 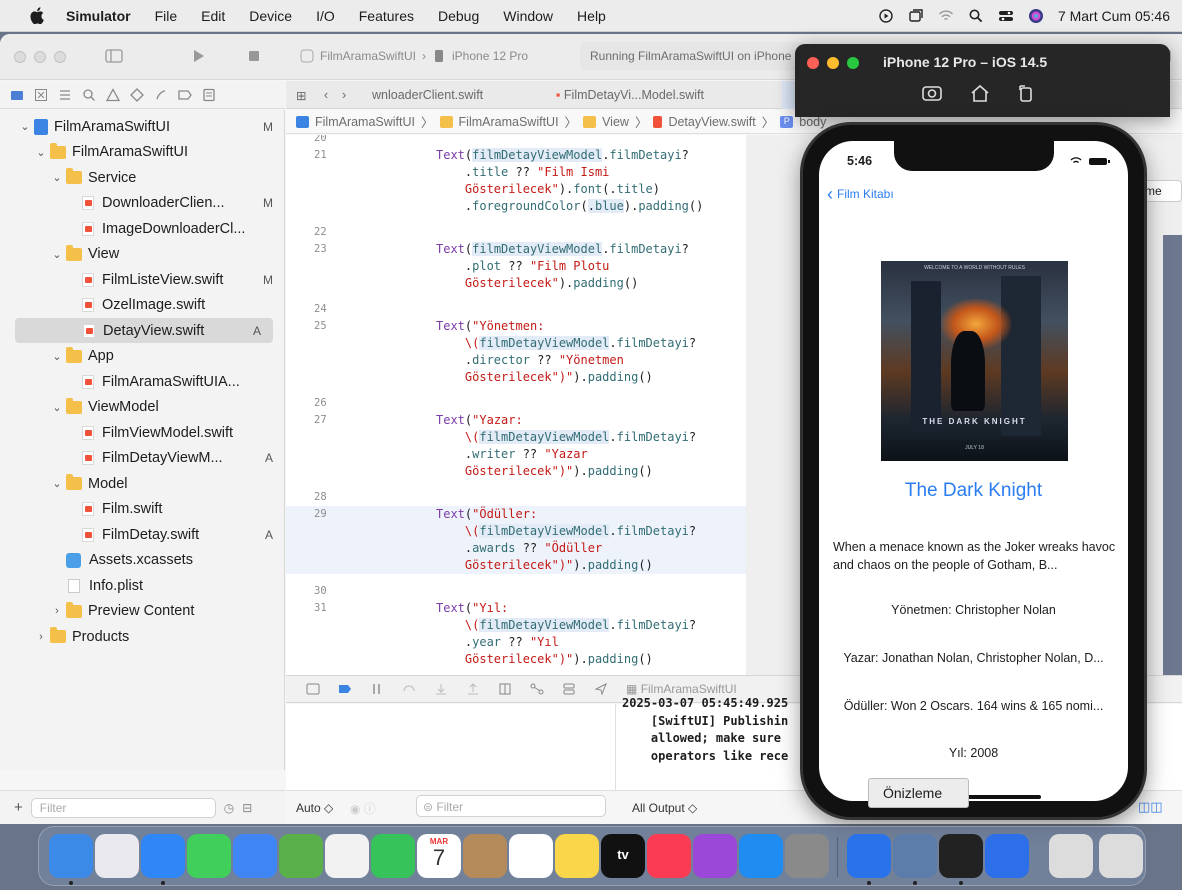 What do you see at coordinates (807, 856) in the screenshot?
I see `dock-system-preferences-icon` at bounding box center [807, 856].